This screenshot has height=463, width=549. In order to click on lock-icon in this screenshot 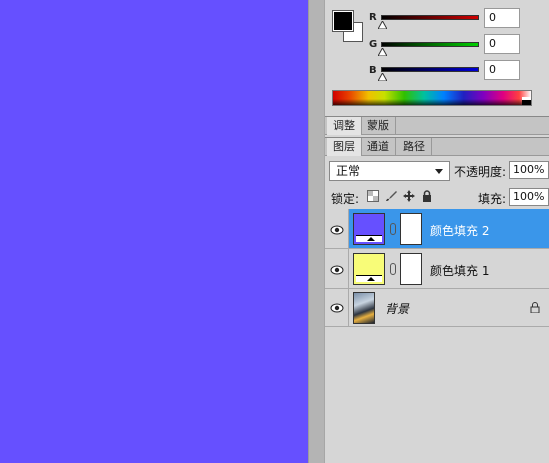, I will do `click(535, 308)`.